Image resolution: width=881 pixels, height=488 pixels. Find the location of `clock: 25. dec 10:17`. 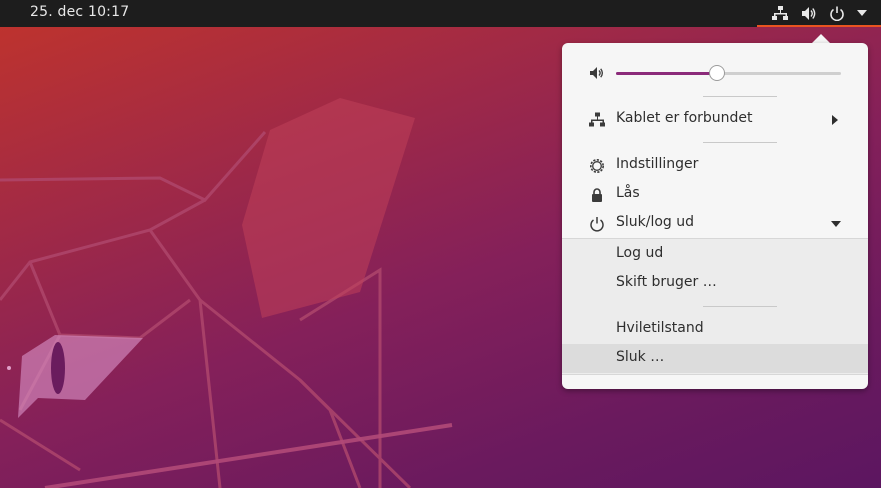

clock: 25. dec 10:17 is located at coordinates (79, 12).